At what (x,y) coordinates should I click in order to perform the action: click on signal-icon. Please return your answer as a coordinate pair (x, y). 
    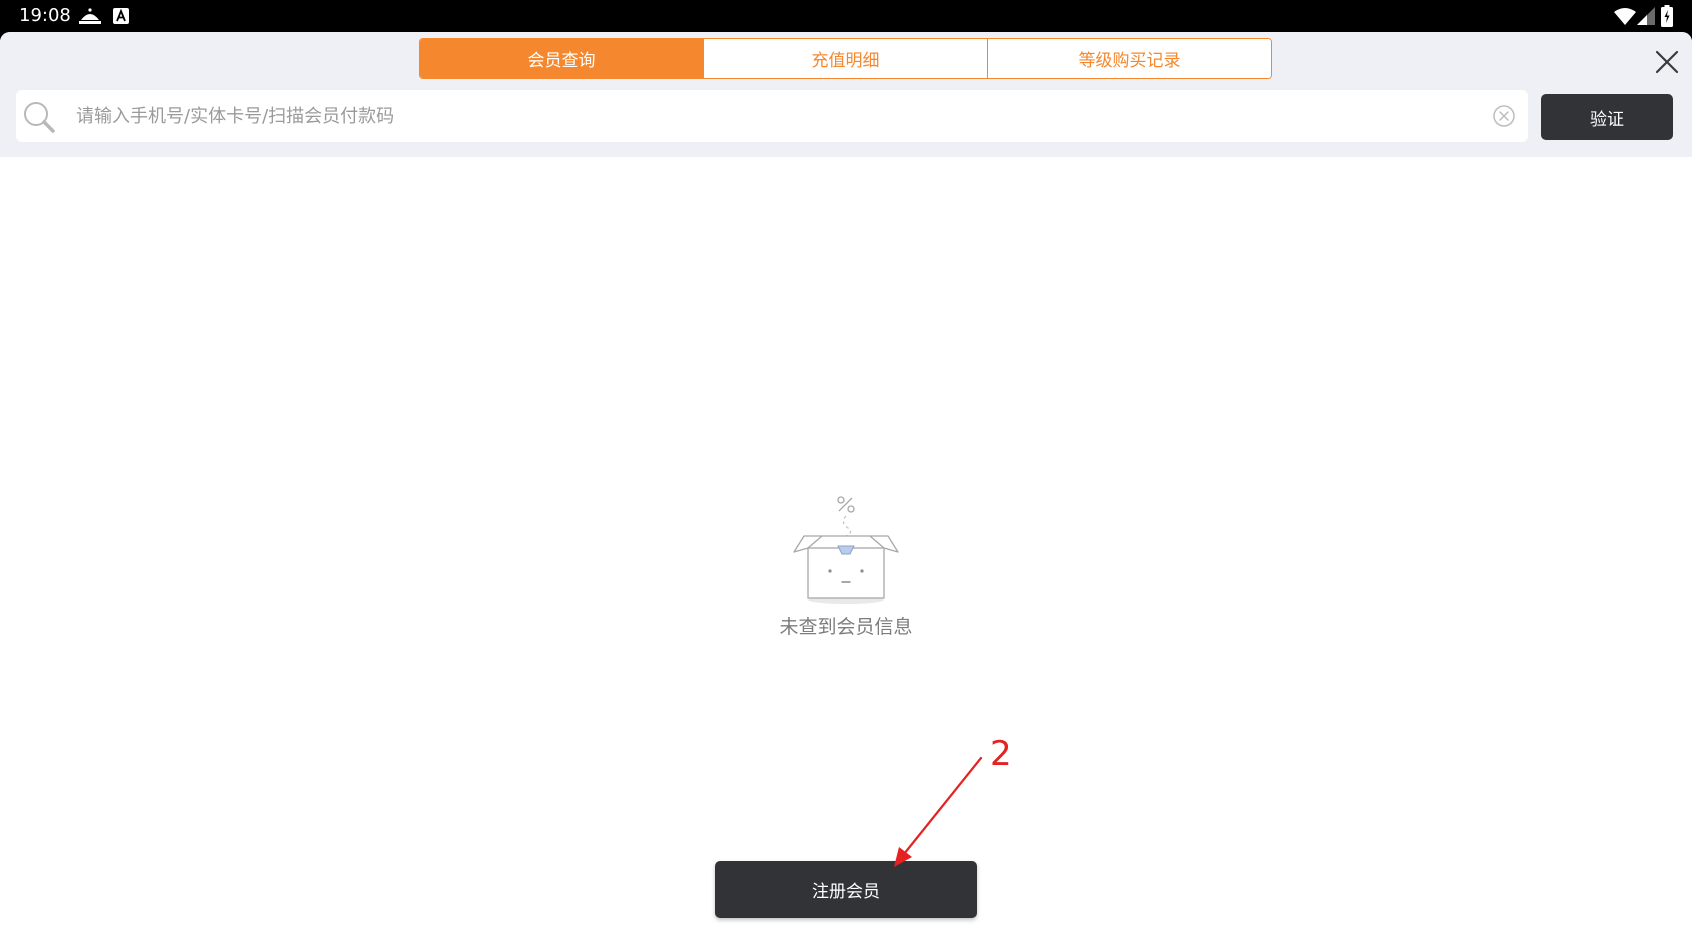
    Looking at the image, I should click on (1646, 16).